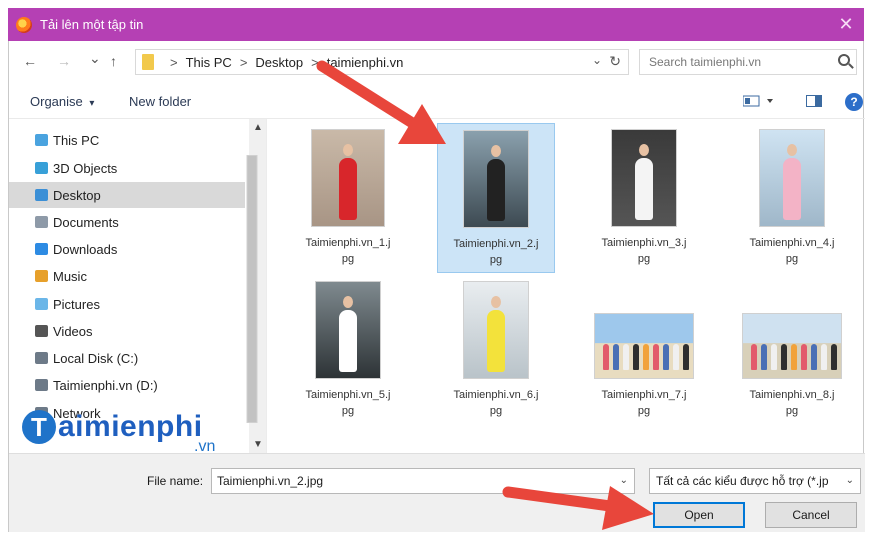 The height and width of the screenshot is (540, 870). What do you see at coordinates (137, 304) in the screenshot?
I see `sidebar-item-pictures: Pictures` at bounding box center [137, 304].